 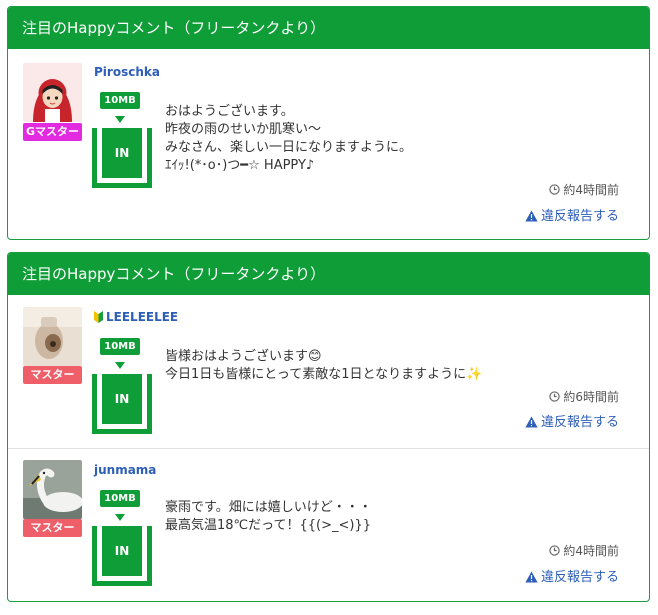 I want to click on beginner-mark-icon, so click(x=98, y=317).